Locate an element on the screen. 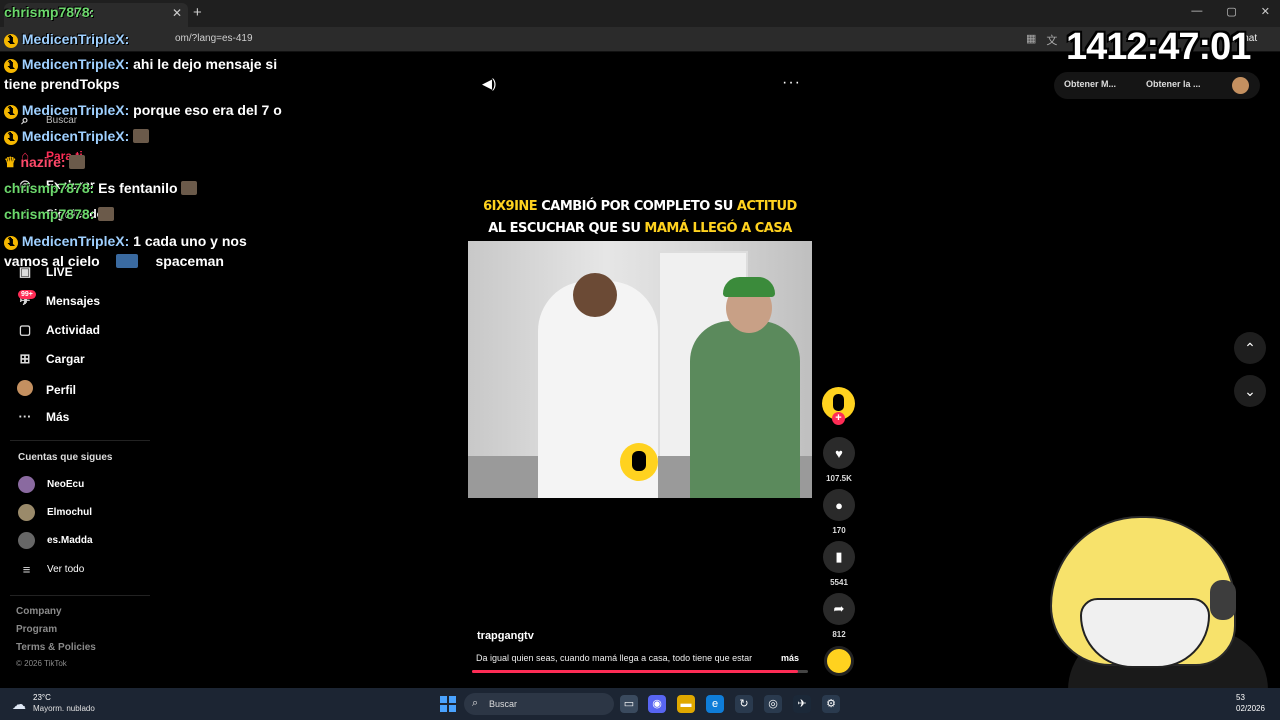  following-account: es.Madda is located at coordinates (55, 540).